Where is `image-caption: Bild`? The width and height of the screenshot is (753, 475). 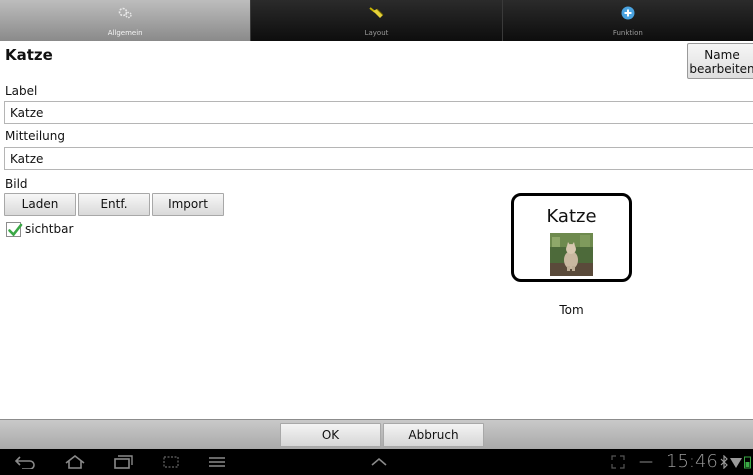
image-caption: Bild is located at coordinates (16, 184).